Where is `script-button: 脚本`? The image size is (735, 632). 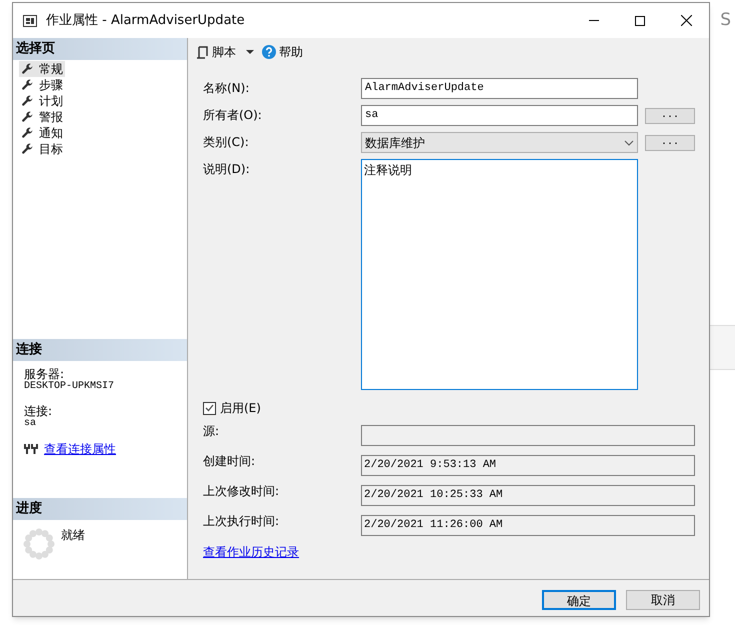 script-button: 脚本 is located at coordinates (216, 52).